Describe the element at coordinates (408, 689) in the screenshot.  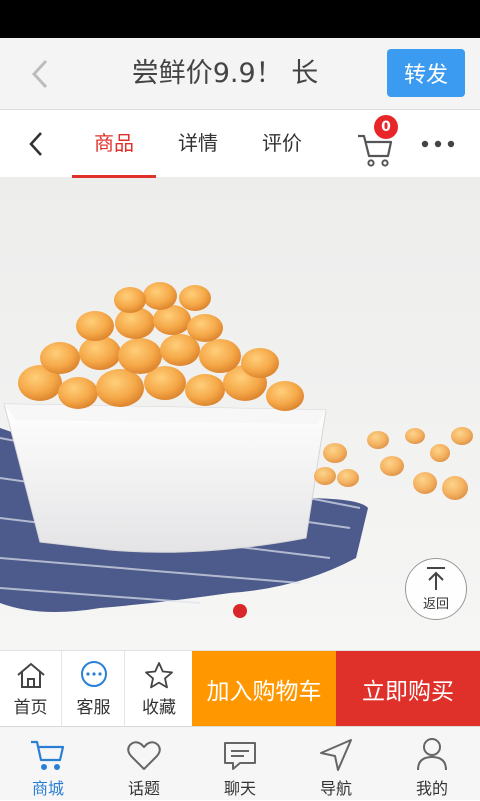
I see `buy-now-button: 立即购买` at that location.